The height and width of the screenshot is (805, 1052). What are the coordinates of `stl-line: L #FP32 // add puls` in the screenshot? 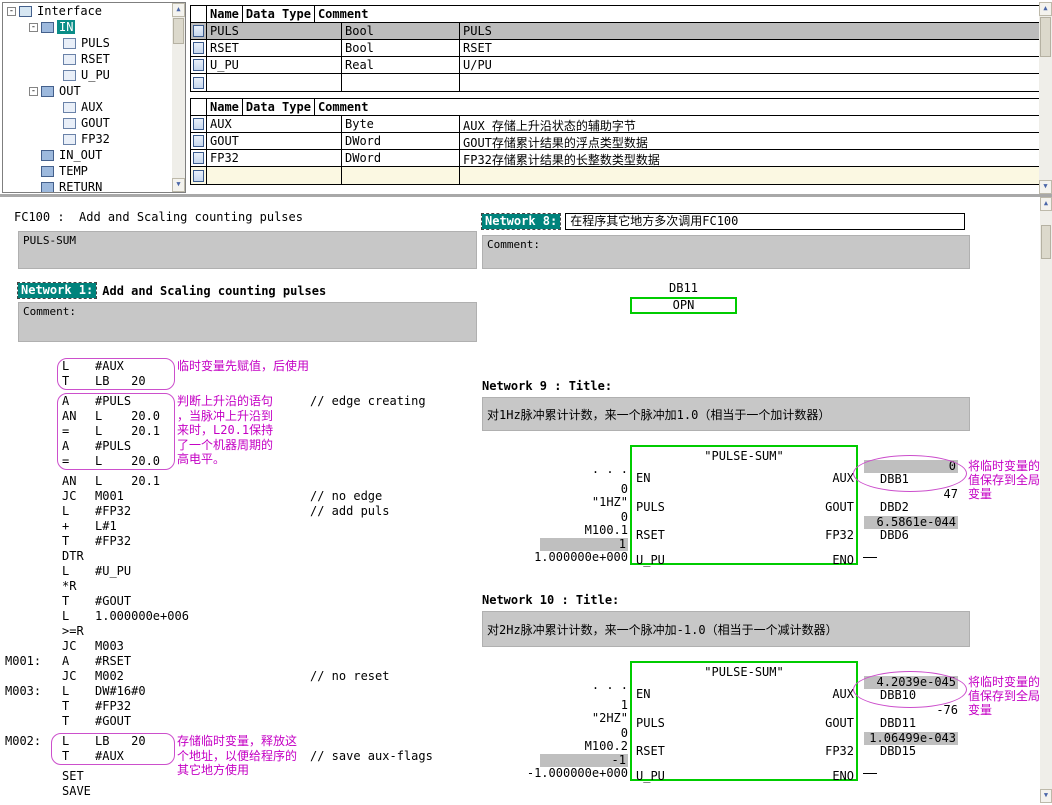 It's located at (243, 511).